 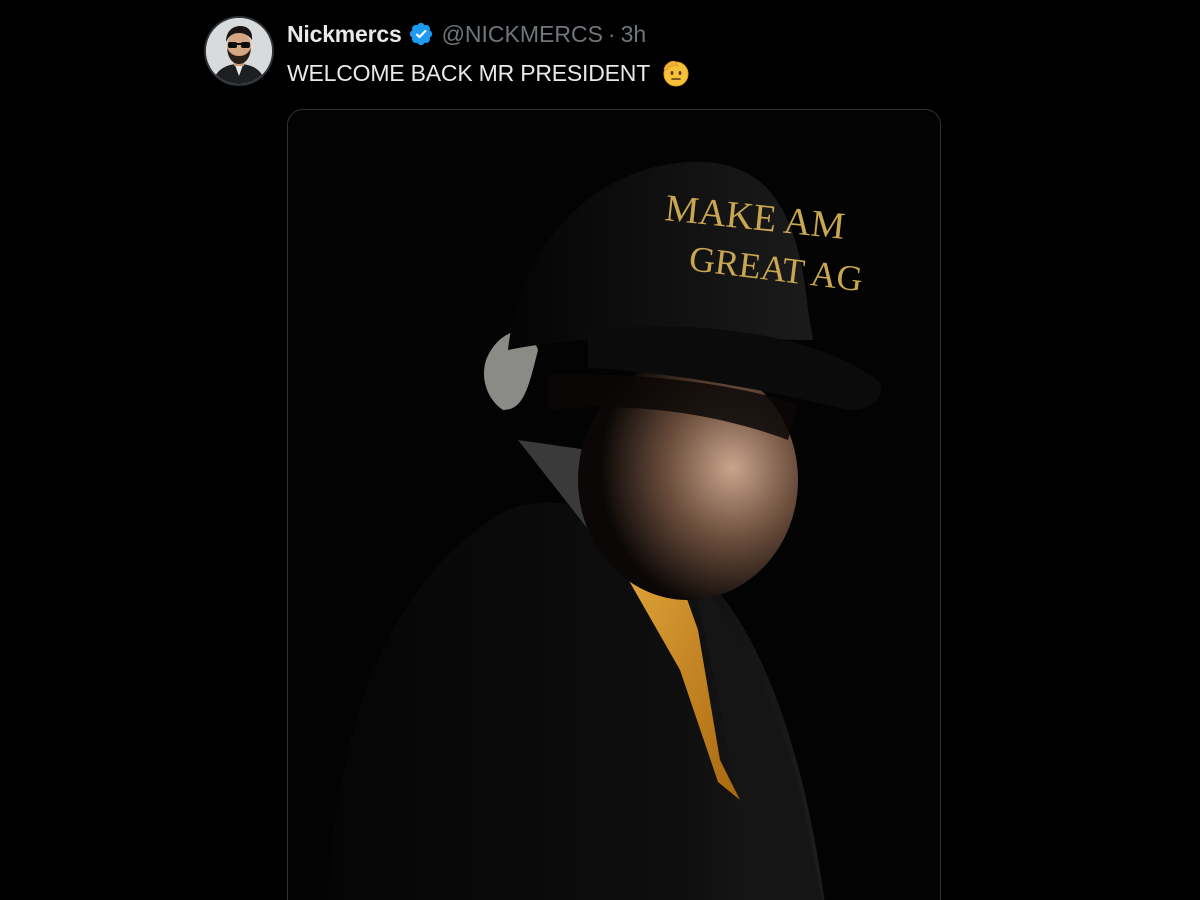 I want to click on tweet-header: Nickmercs @NICKMERCS · 3h, so click(x=466, y=34).